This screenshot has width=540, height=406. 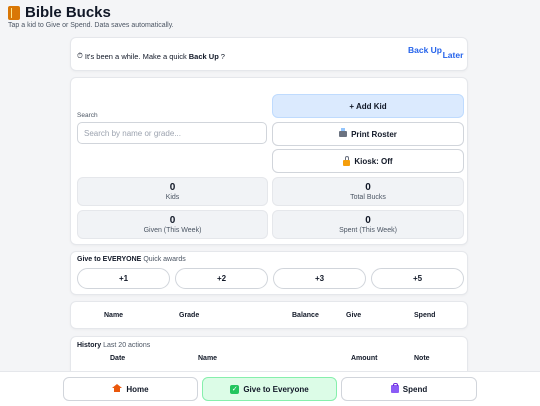 I want to click on column-header-balance: Balance, so click(x=305, y=315).